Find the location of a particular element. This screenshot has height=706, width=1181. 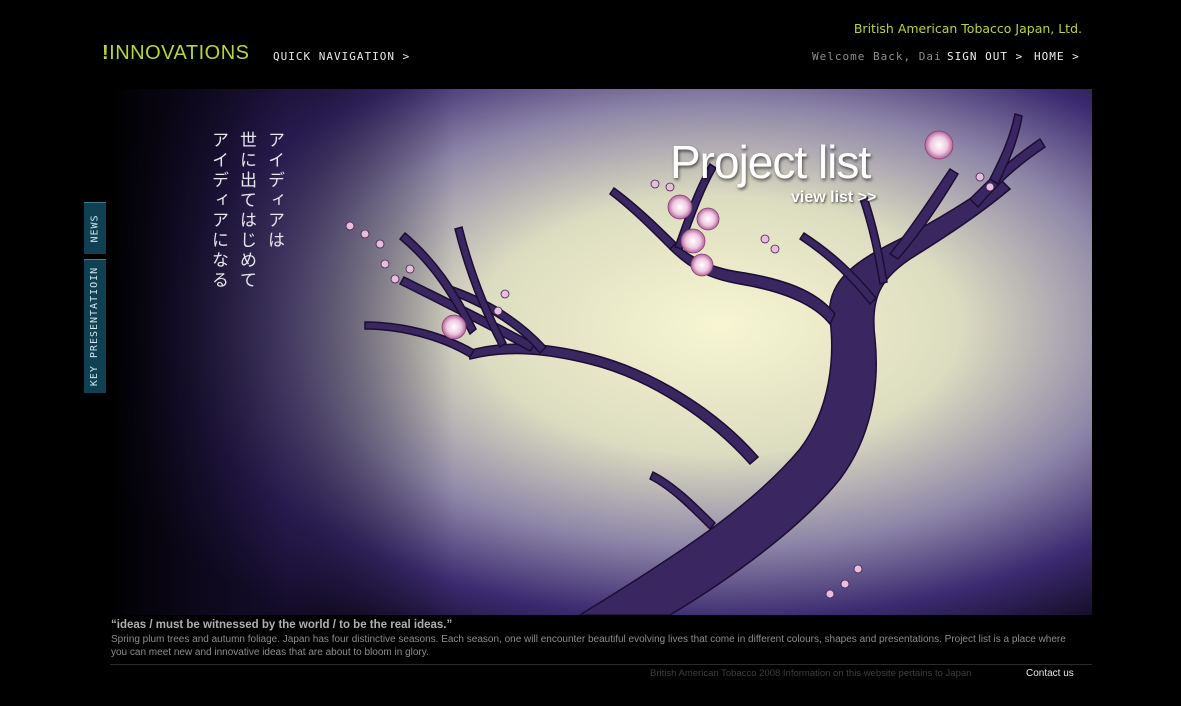

project-list-title: Project list is located at coordinates (770, 162).